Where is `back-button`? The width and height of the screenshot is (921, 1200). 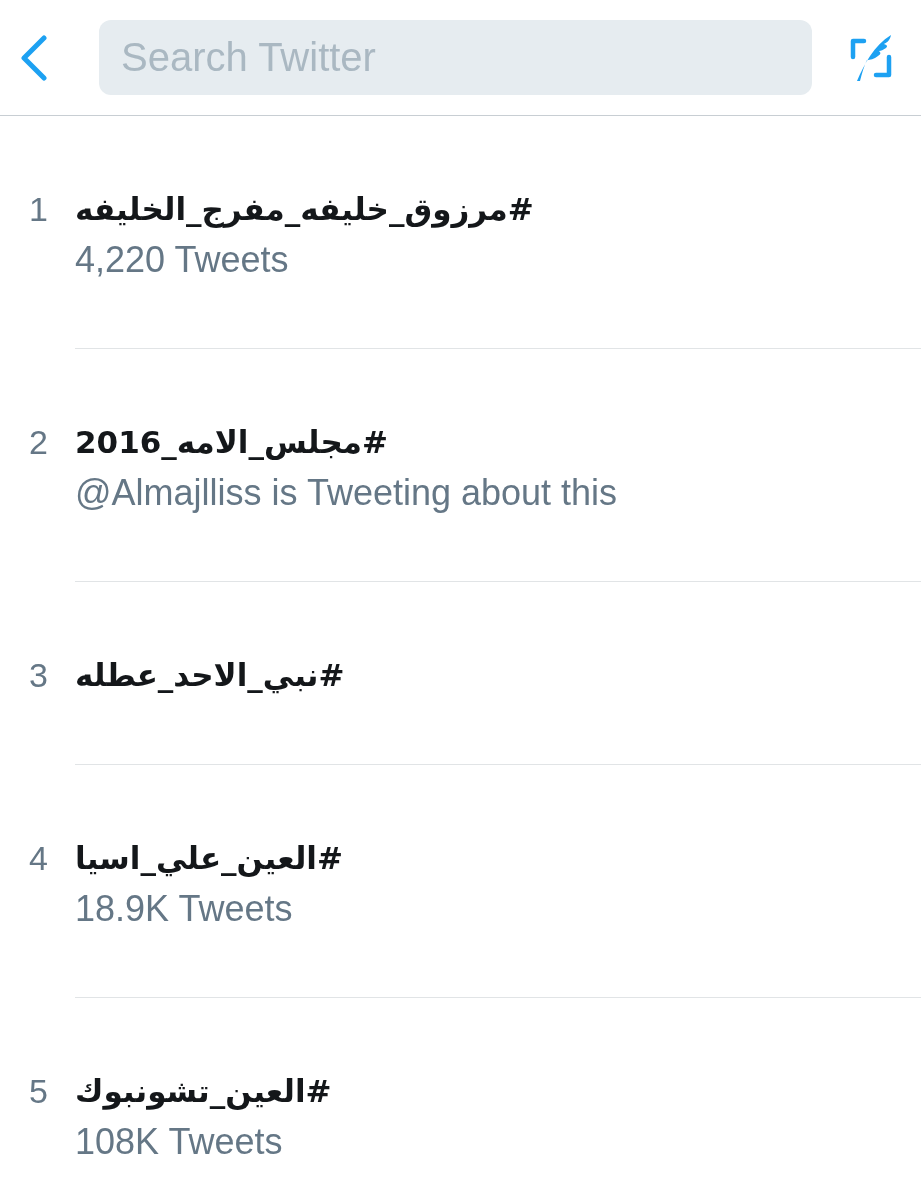
back-button is located at coordinates (34, 57).